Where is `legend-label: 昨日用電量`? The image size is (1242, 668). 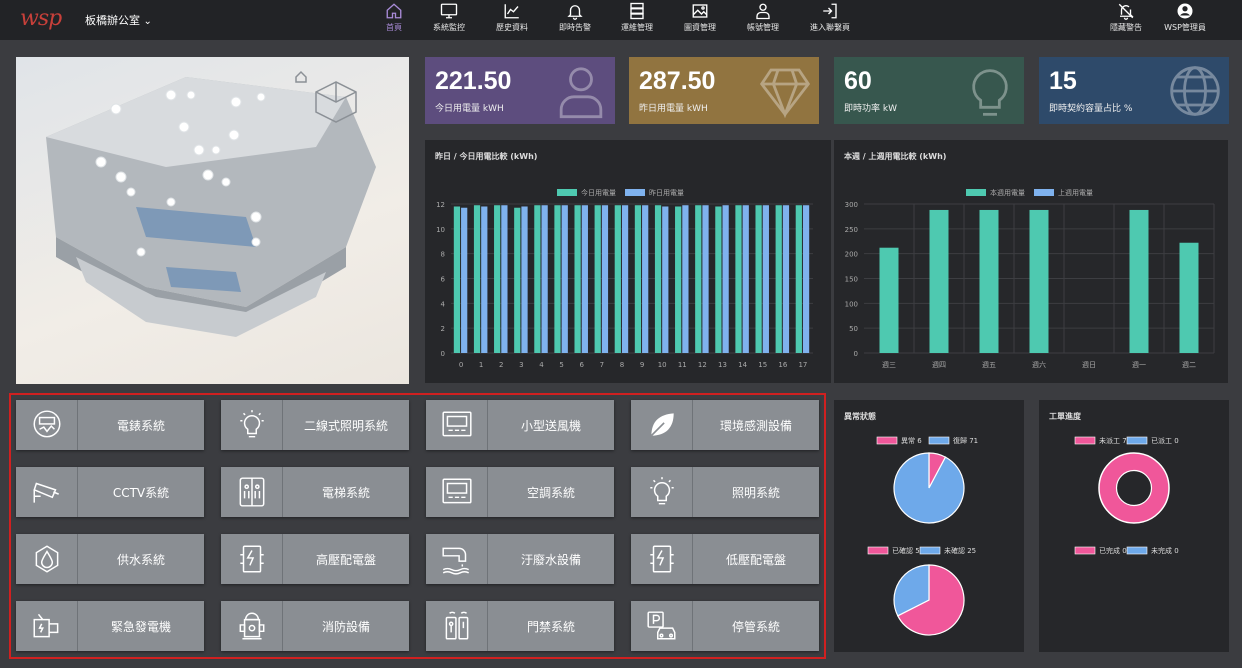 legend-label: 昨日用電量 is located at coordinates (666, 192).